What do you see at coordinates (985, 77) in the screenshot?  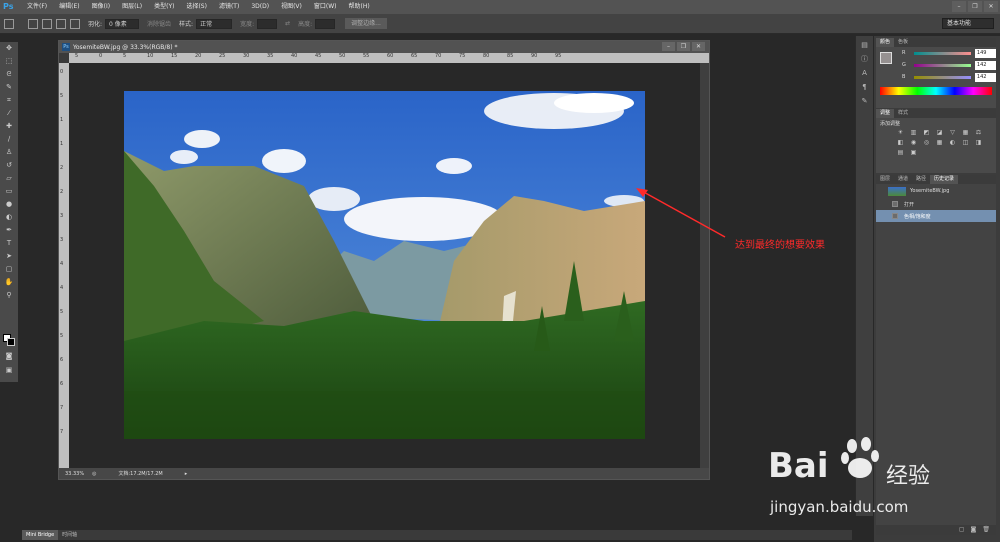 I see `blue-value-input: 142` at bounding box center [985, 77].